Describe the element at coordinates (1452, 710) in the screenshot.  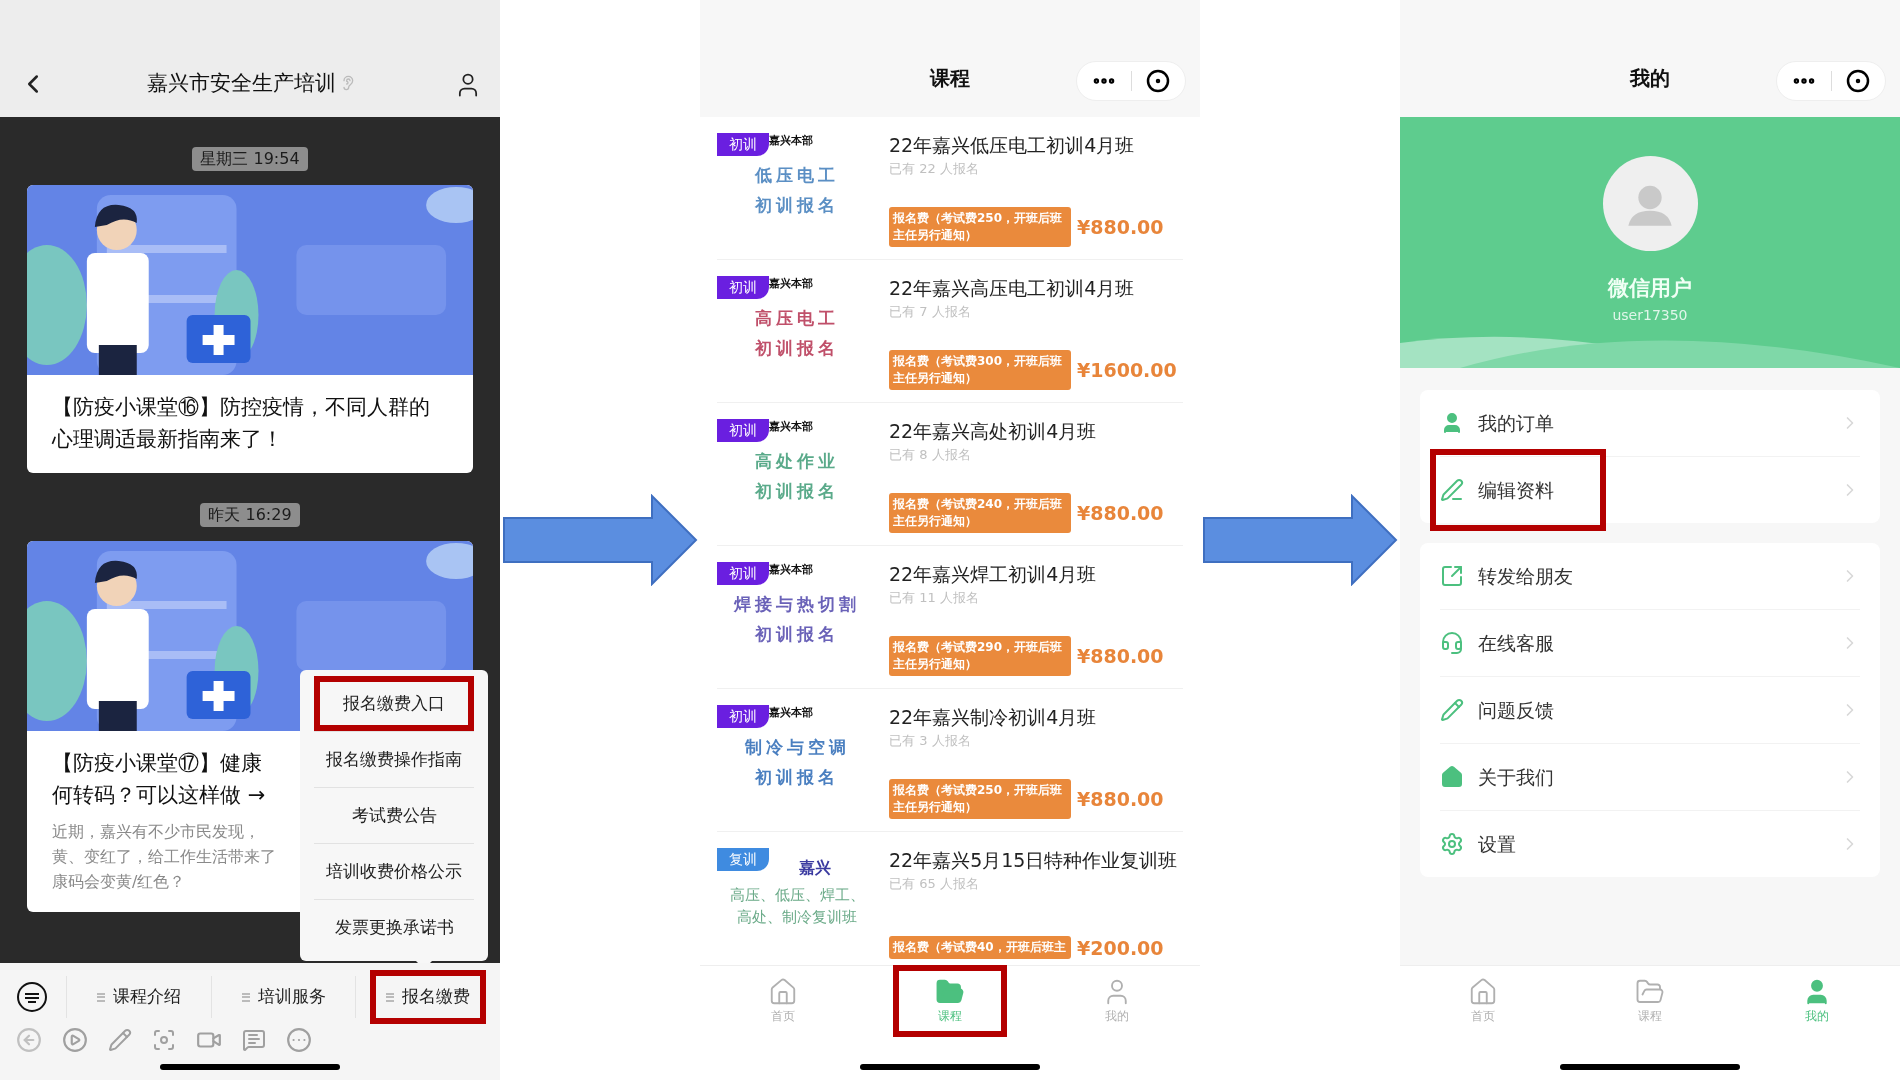
I see `pencil-icon` at that location.